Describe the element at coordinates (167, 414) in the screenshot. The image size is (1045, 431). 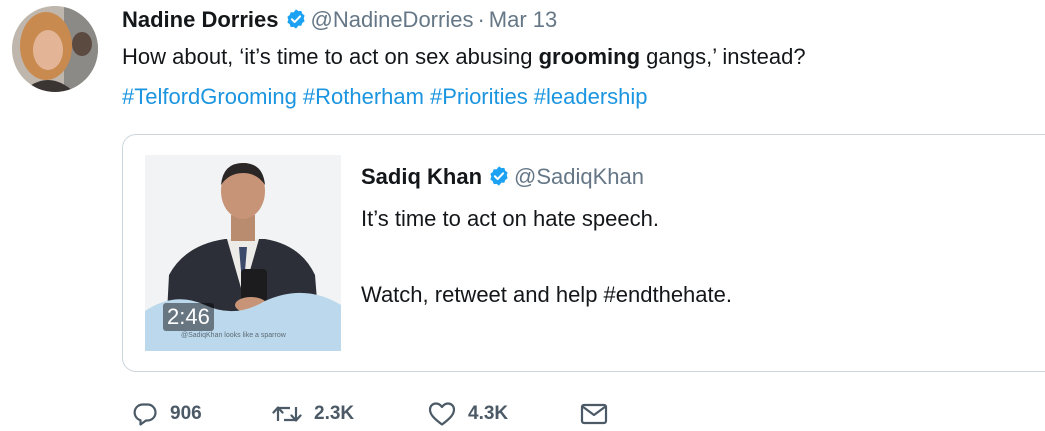
I see `reply-button: 906` at that location.